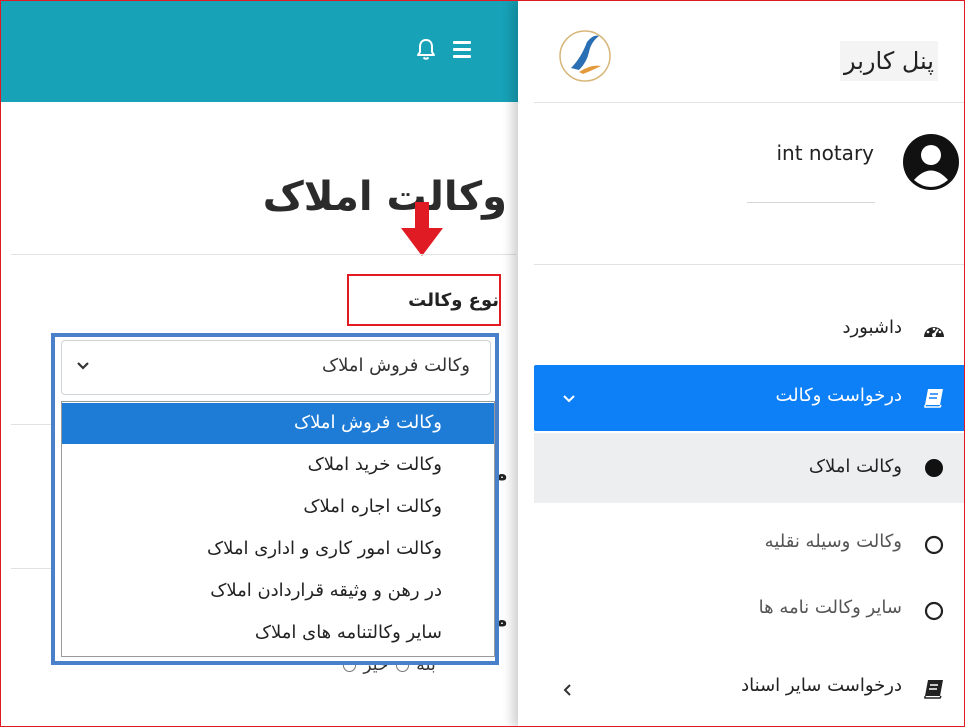  Describe the element at coordinates (585, 56) in the screenshot. I see `brand-logo` at that location.